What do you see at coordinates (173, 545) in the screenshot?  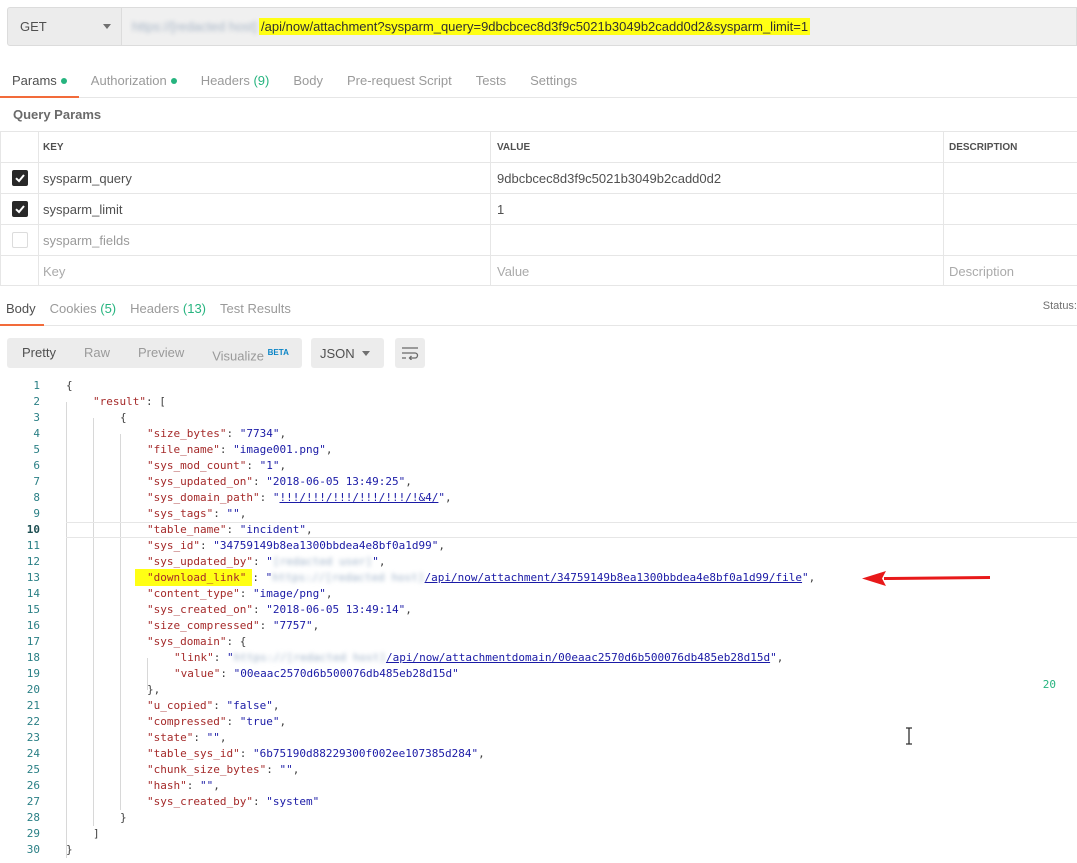 I see `json-key: "sys_id"` at bounding box center [173, 545].